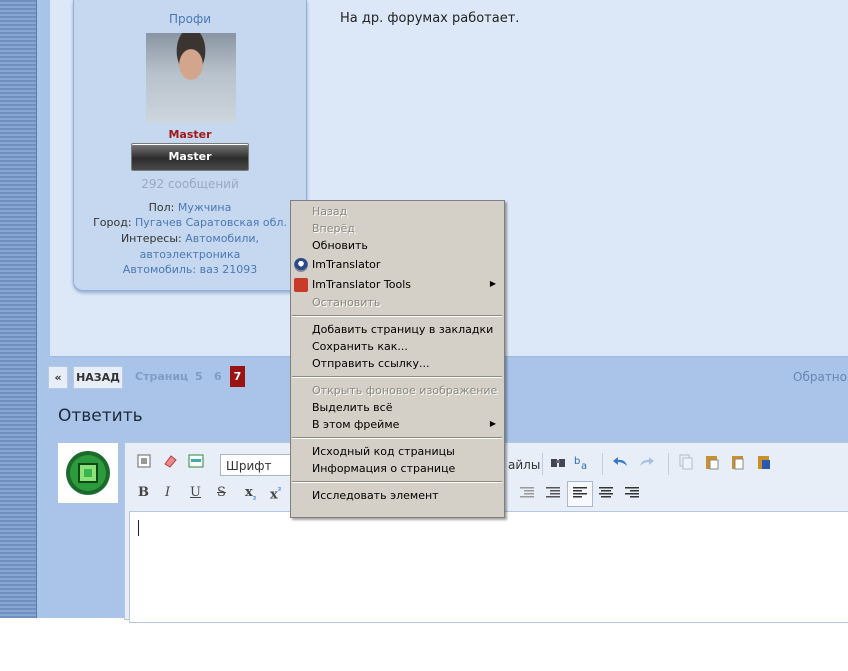 Image resolution: width=848 pixels, height=671 pixels. Describe the element at coordinates (764, 463) in the screenshot. I see `paste-word-icon` at that location.